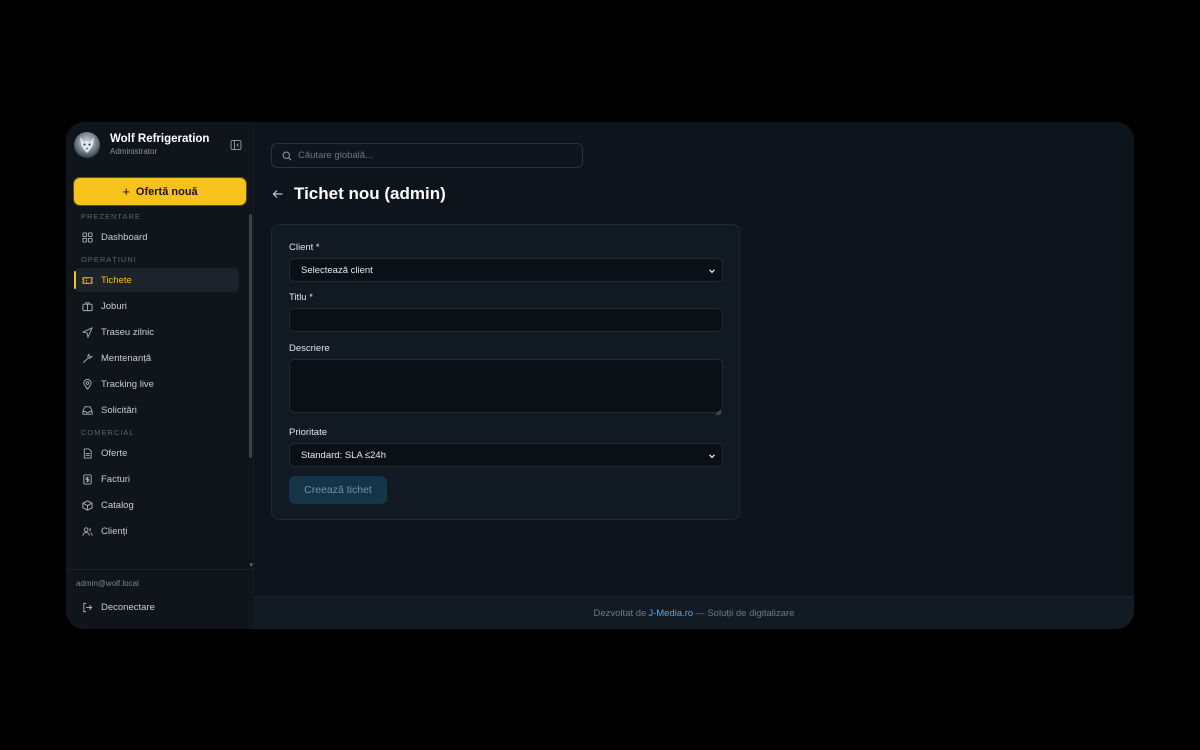  I want to click on sidebar-item-label: Tichete, so click(116, 280).